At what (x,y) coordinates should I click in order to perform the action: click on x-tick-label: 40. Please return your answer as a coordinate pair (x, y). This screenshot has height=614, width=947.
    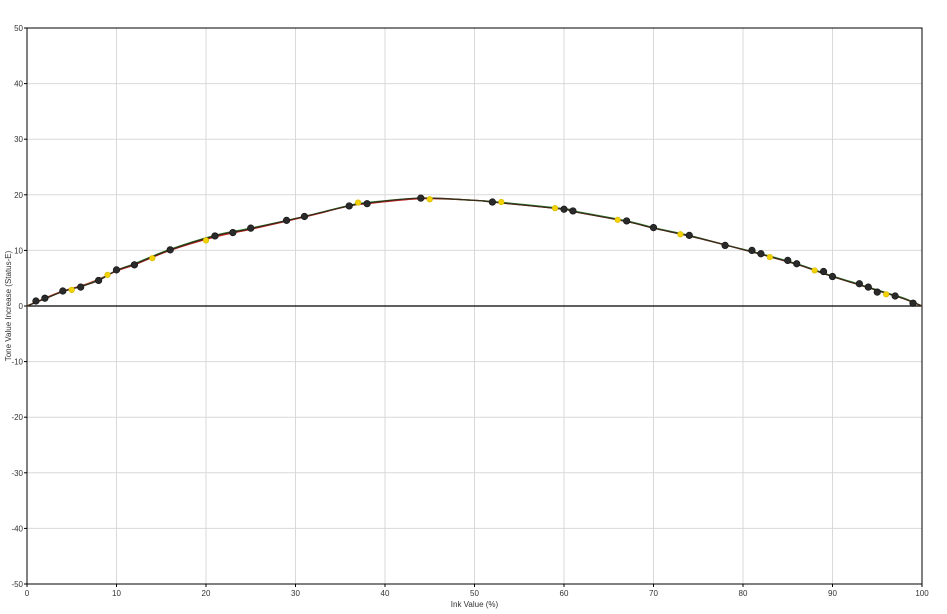
    Looking at the image, I should click on (385, 593).